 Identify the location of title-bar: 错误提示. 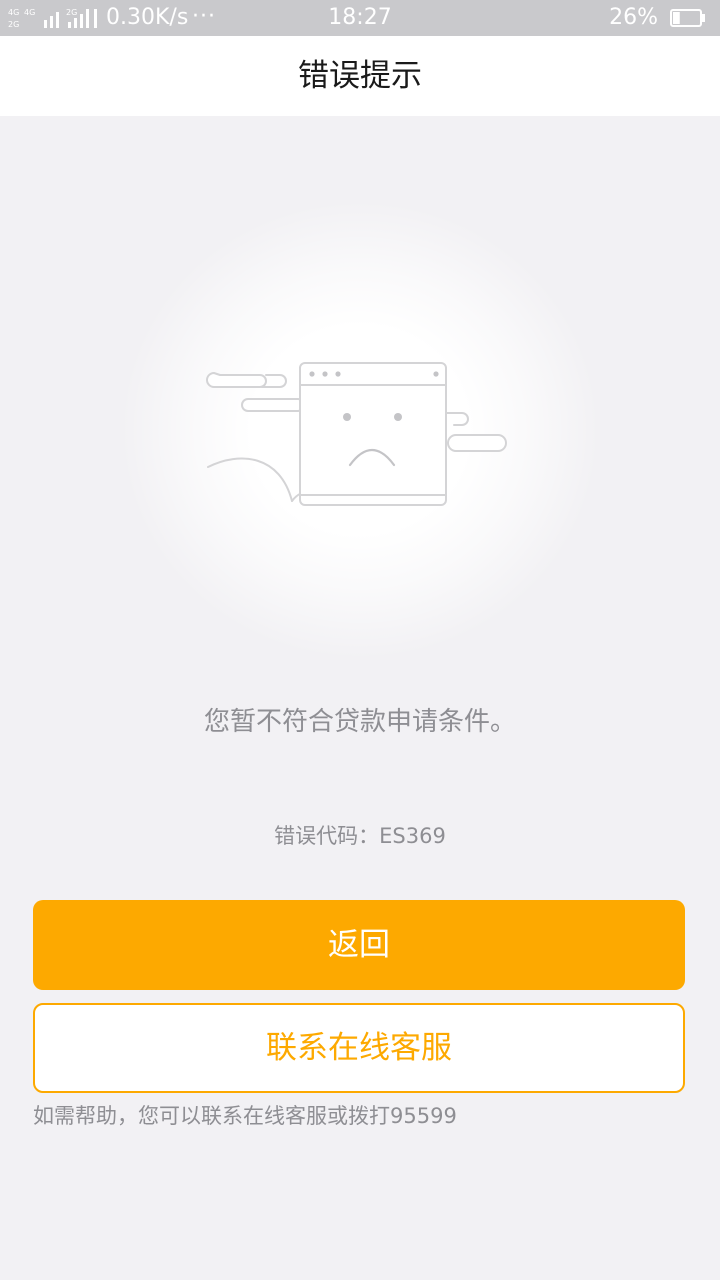
(360, 76).